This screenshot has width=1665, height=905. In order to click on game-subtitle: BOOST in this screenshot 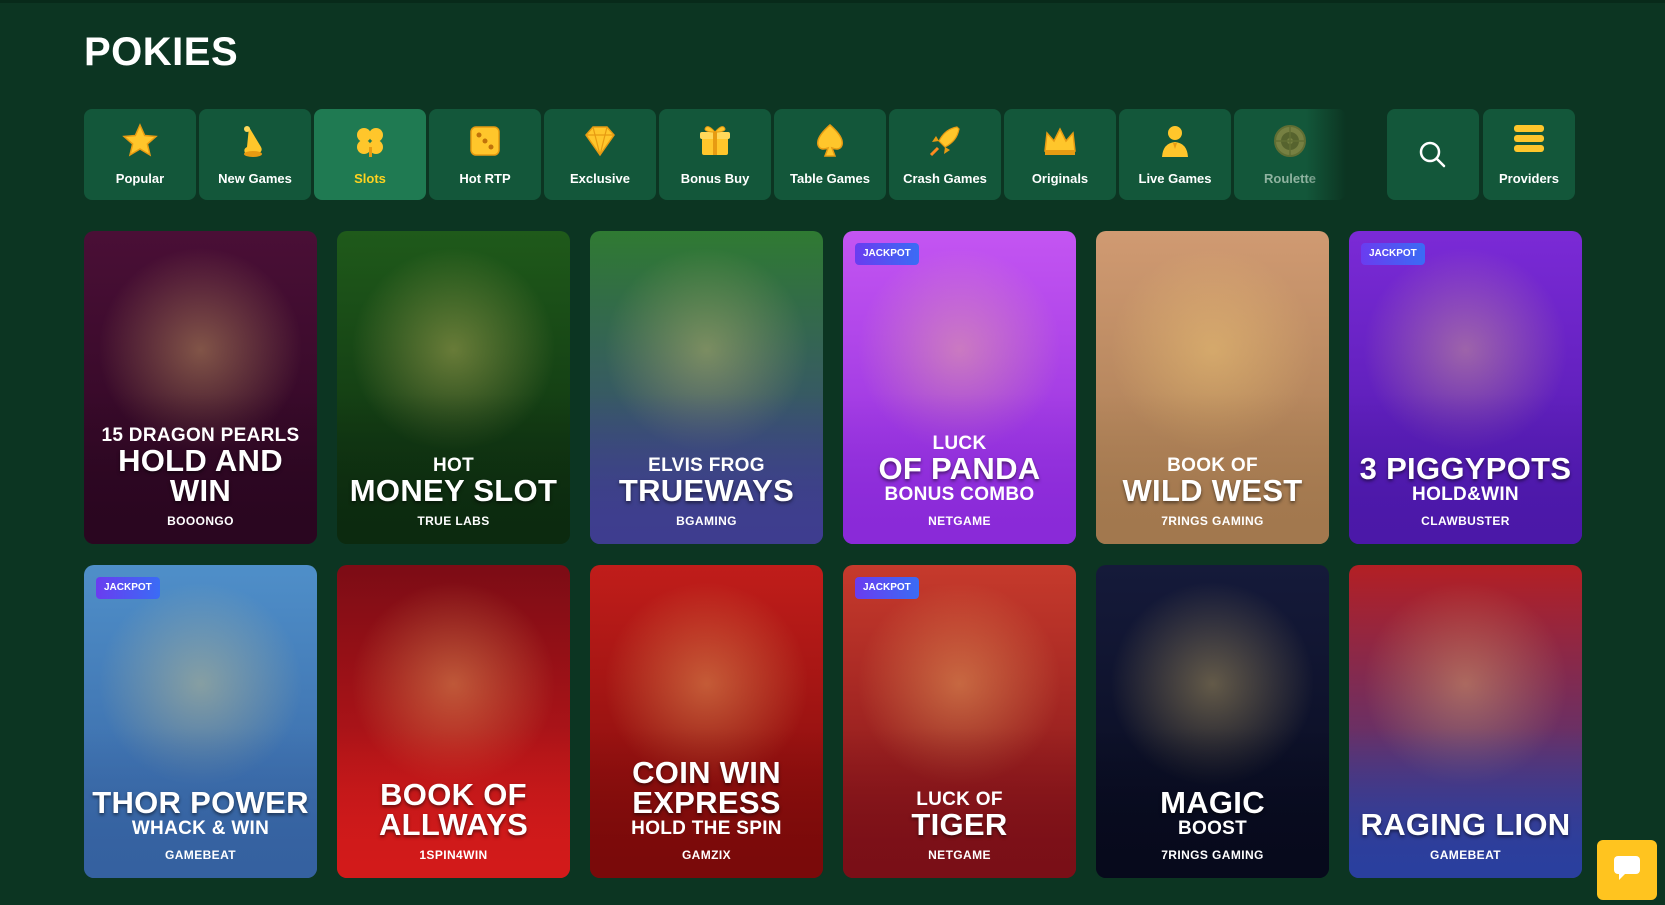, I will do `click(1212, 828)`.